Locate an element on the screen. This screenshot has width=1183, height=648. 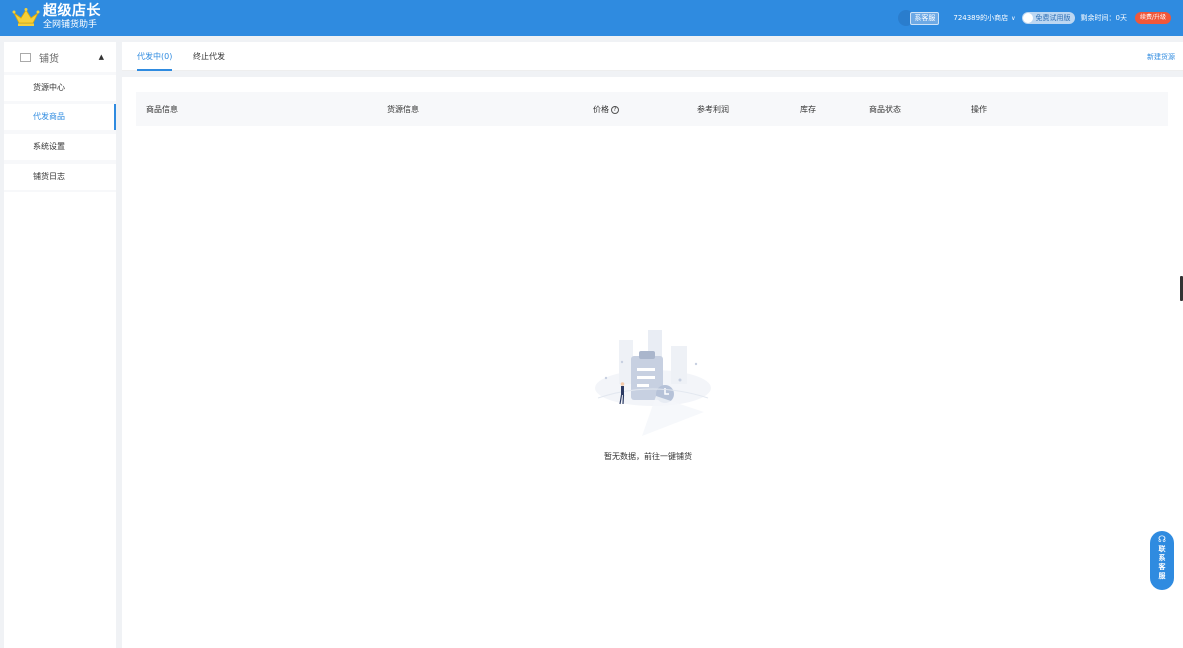
image-icon is located at coordinates (25, 57).